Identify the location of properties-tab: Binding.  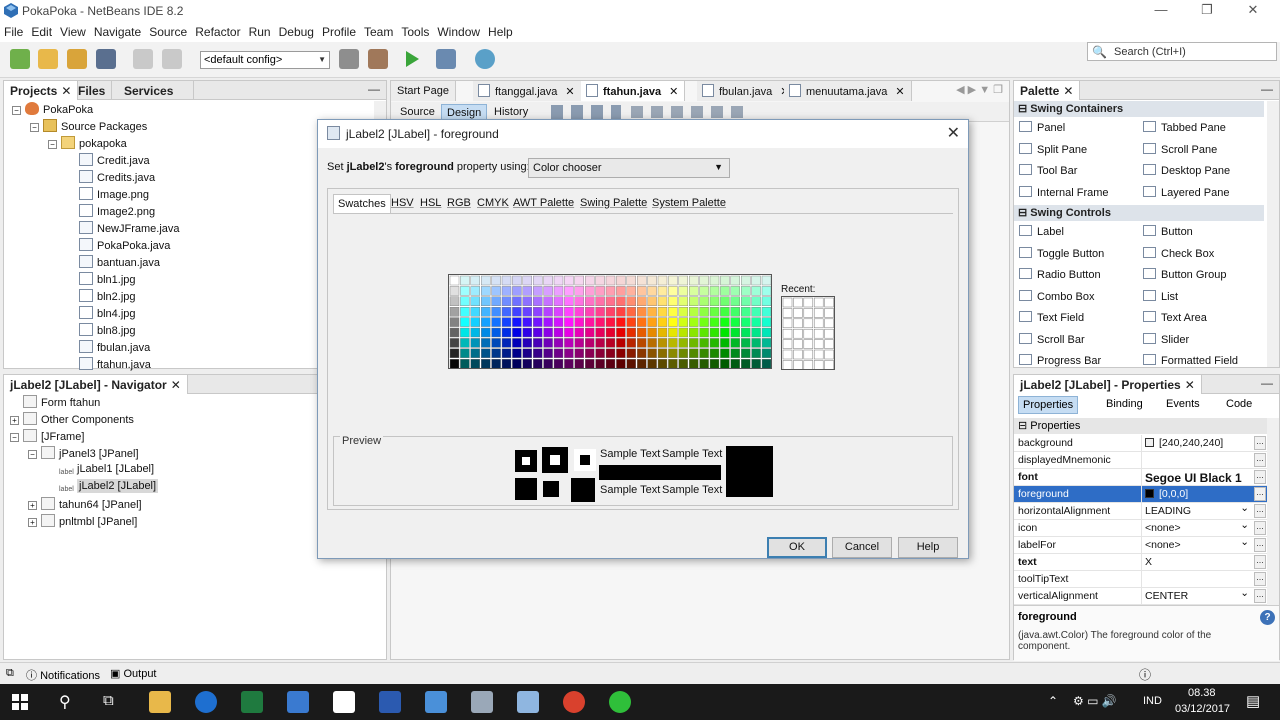
(1124, 405).